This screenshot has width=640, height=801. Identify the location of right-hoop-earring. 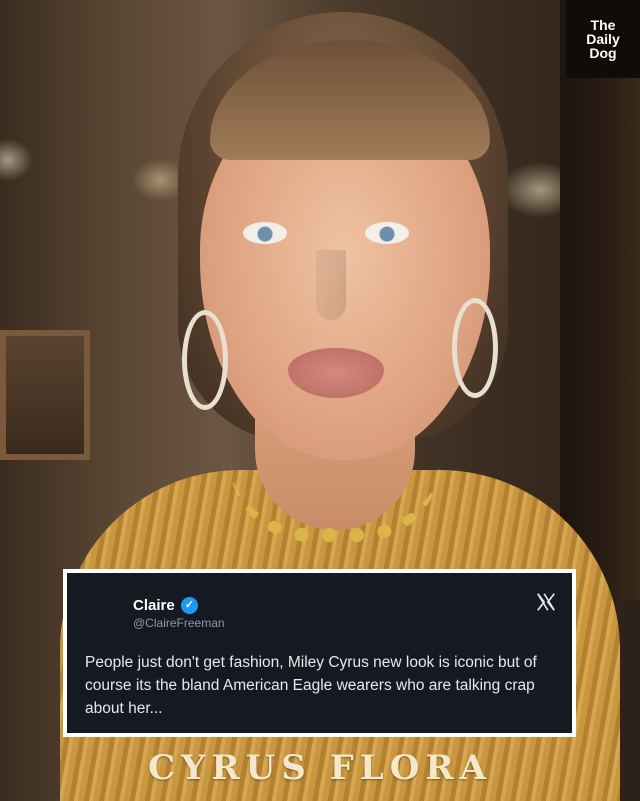
(475, 348).